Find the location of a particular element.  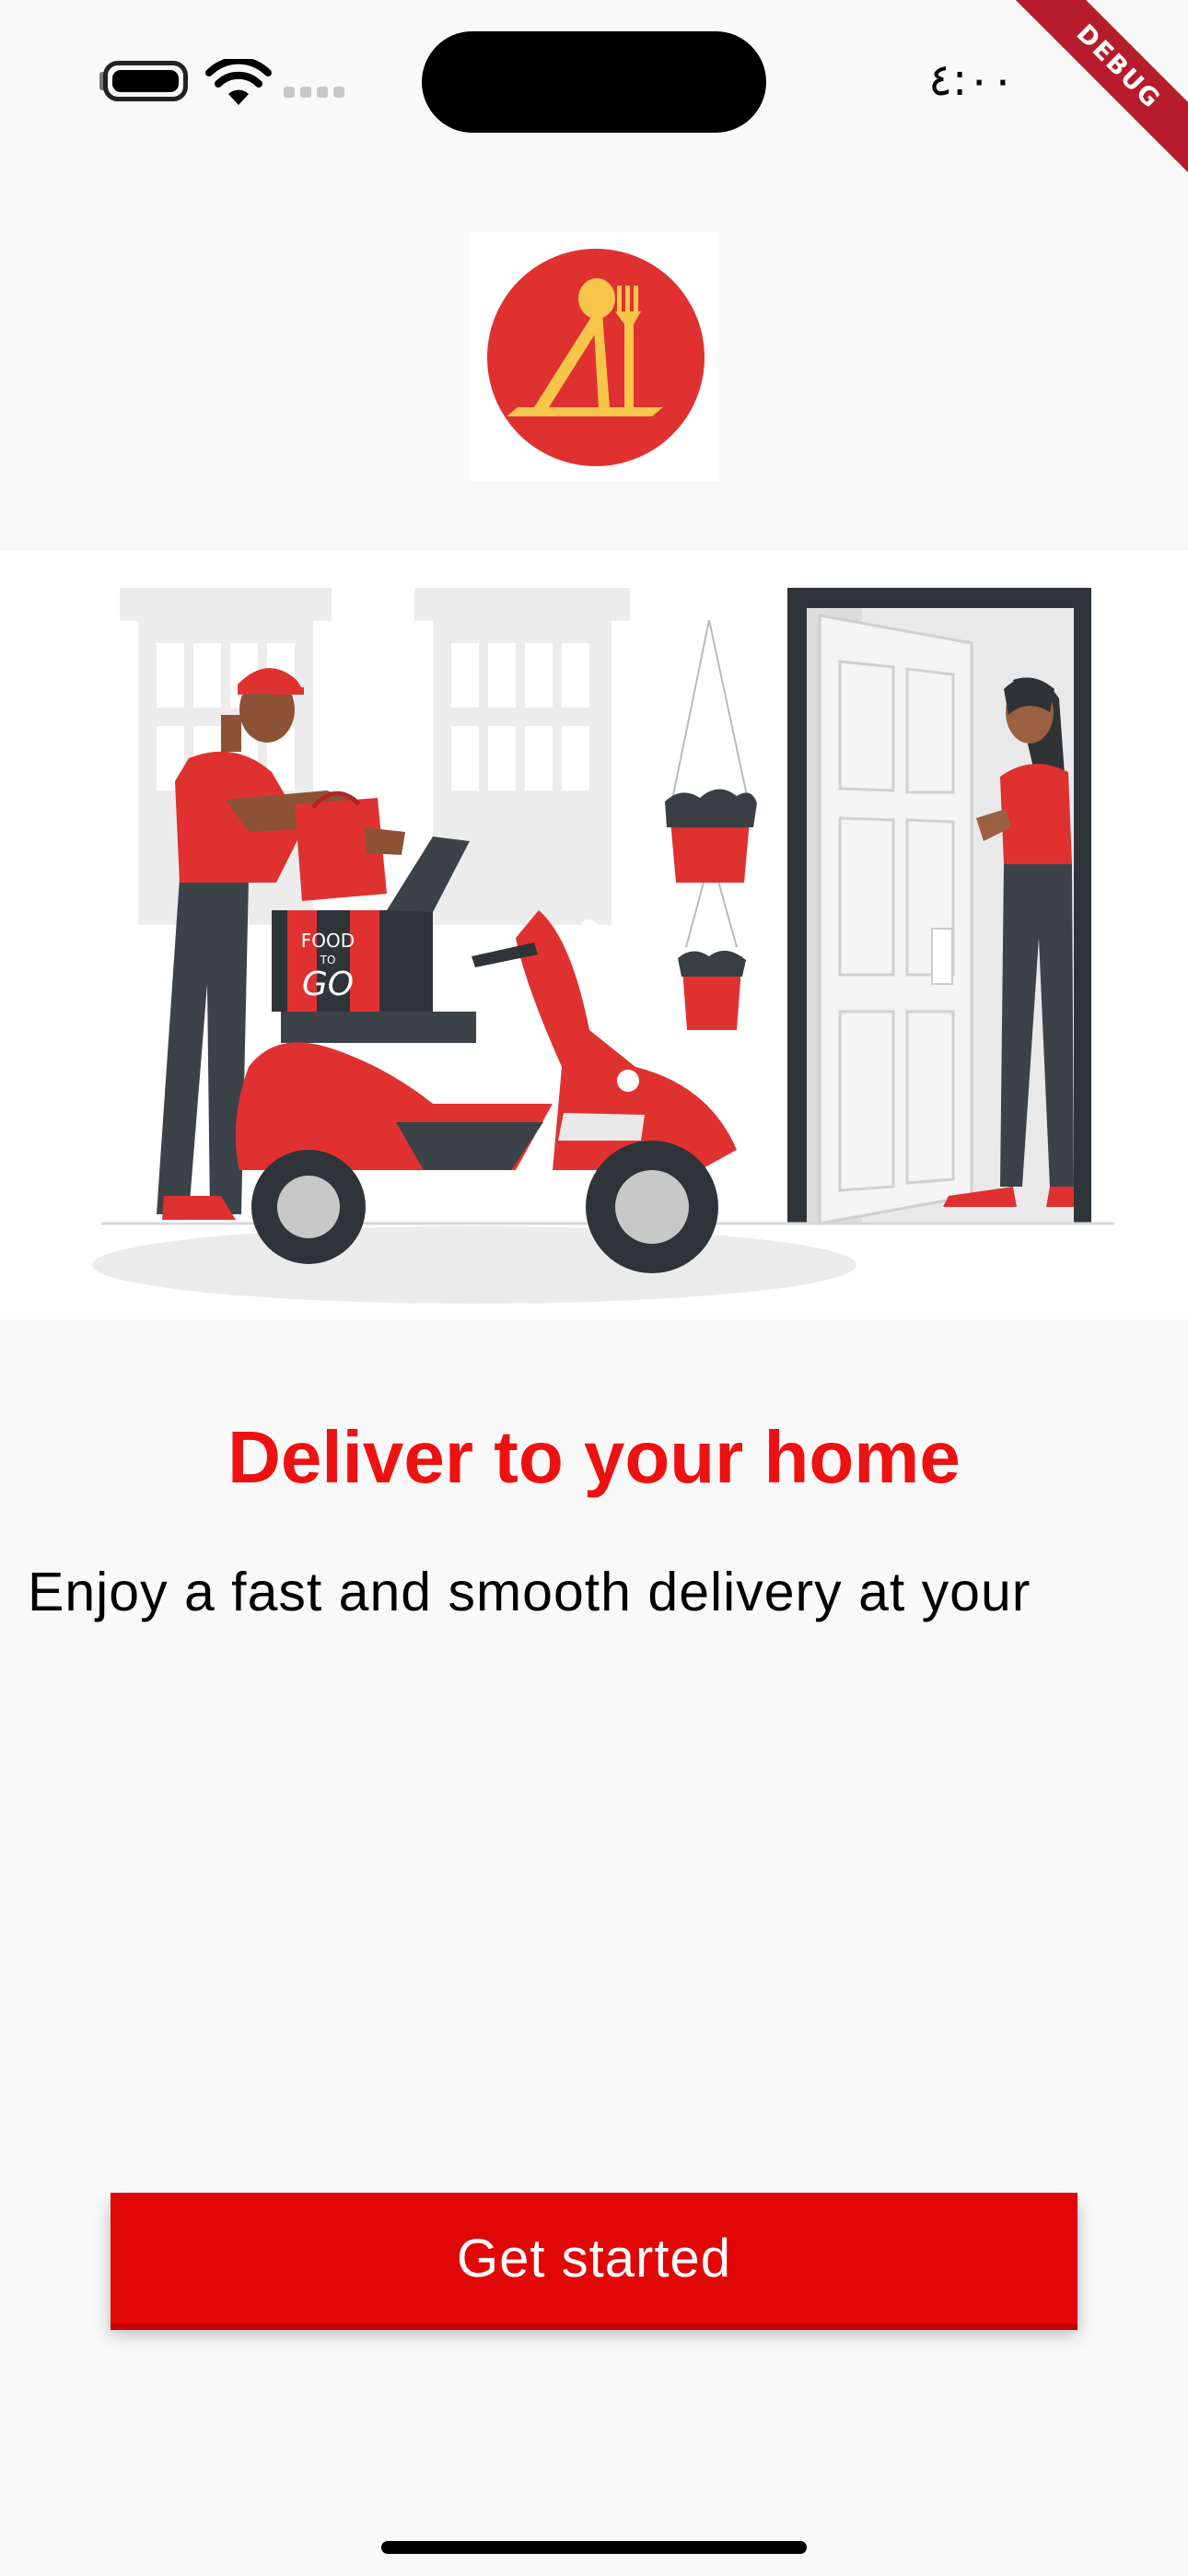

battery-icon is located at coordinates (145, 81).